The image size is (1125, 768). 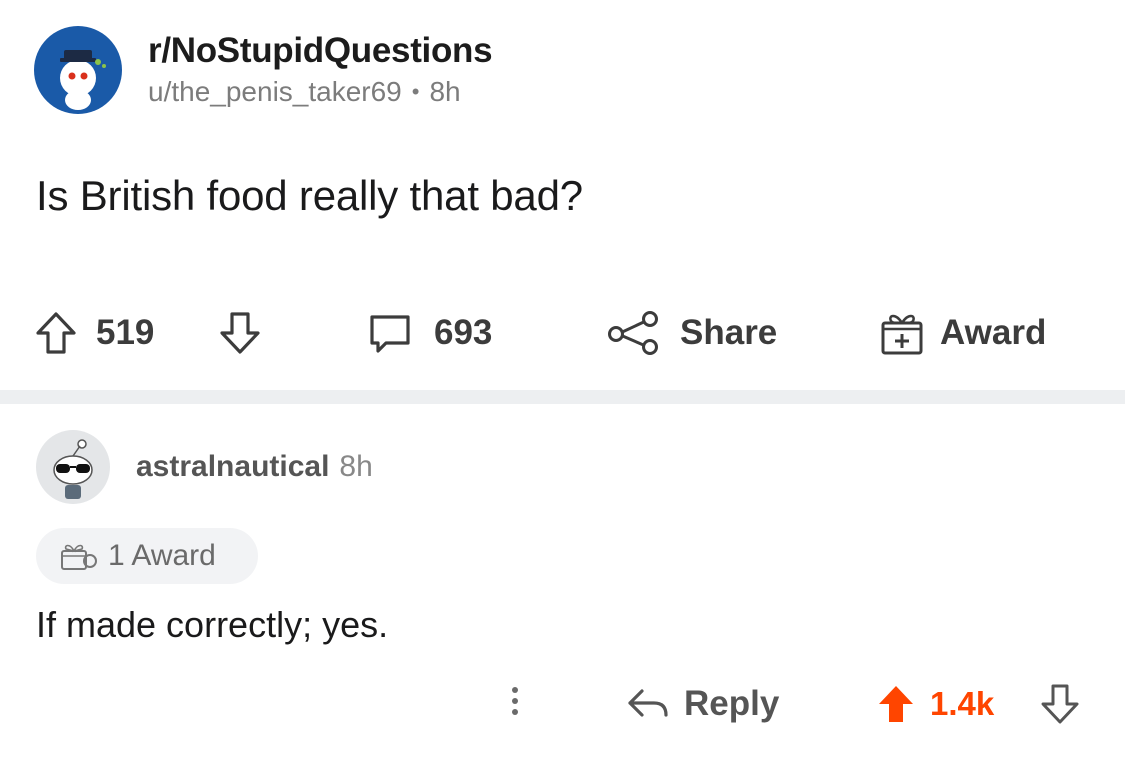 I want to click on post-upvote-button: 519, so click(x=94, y=333).